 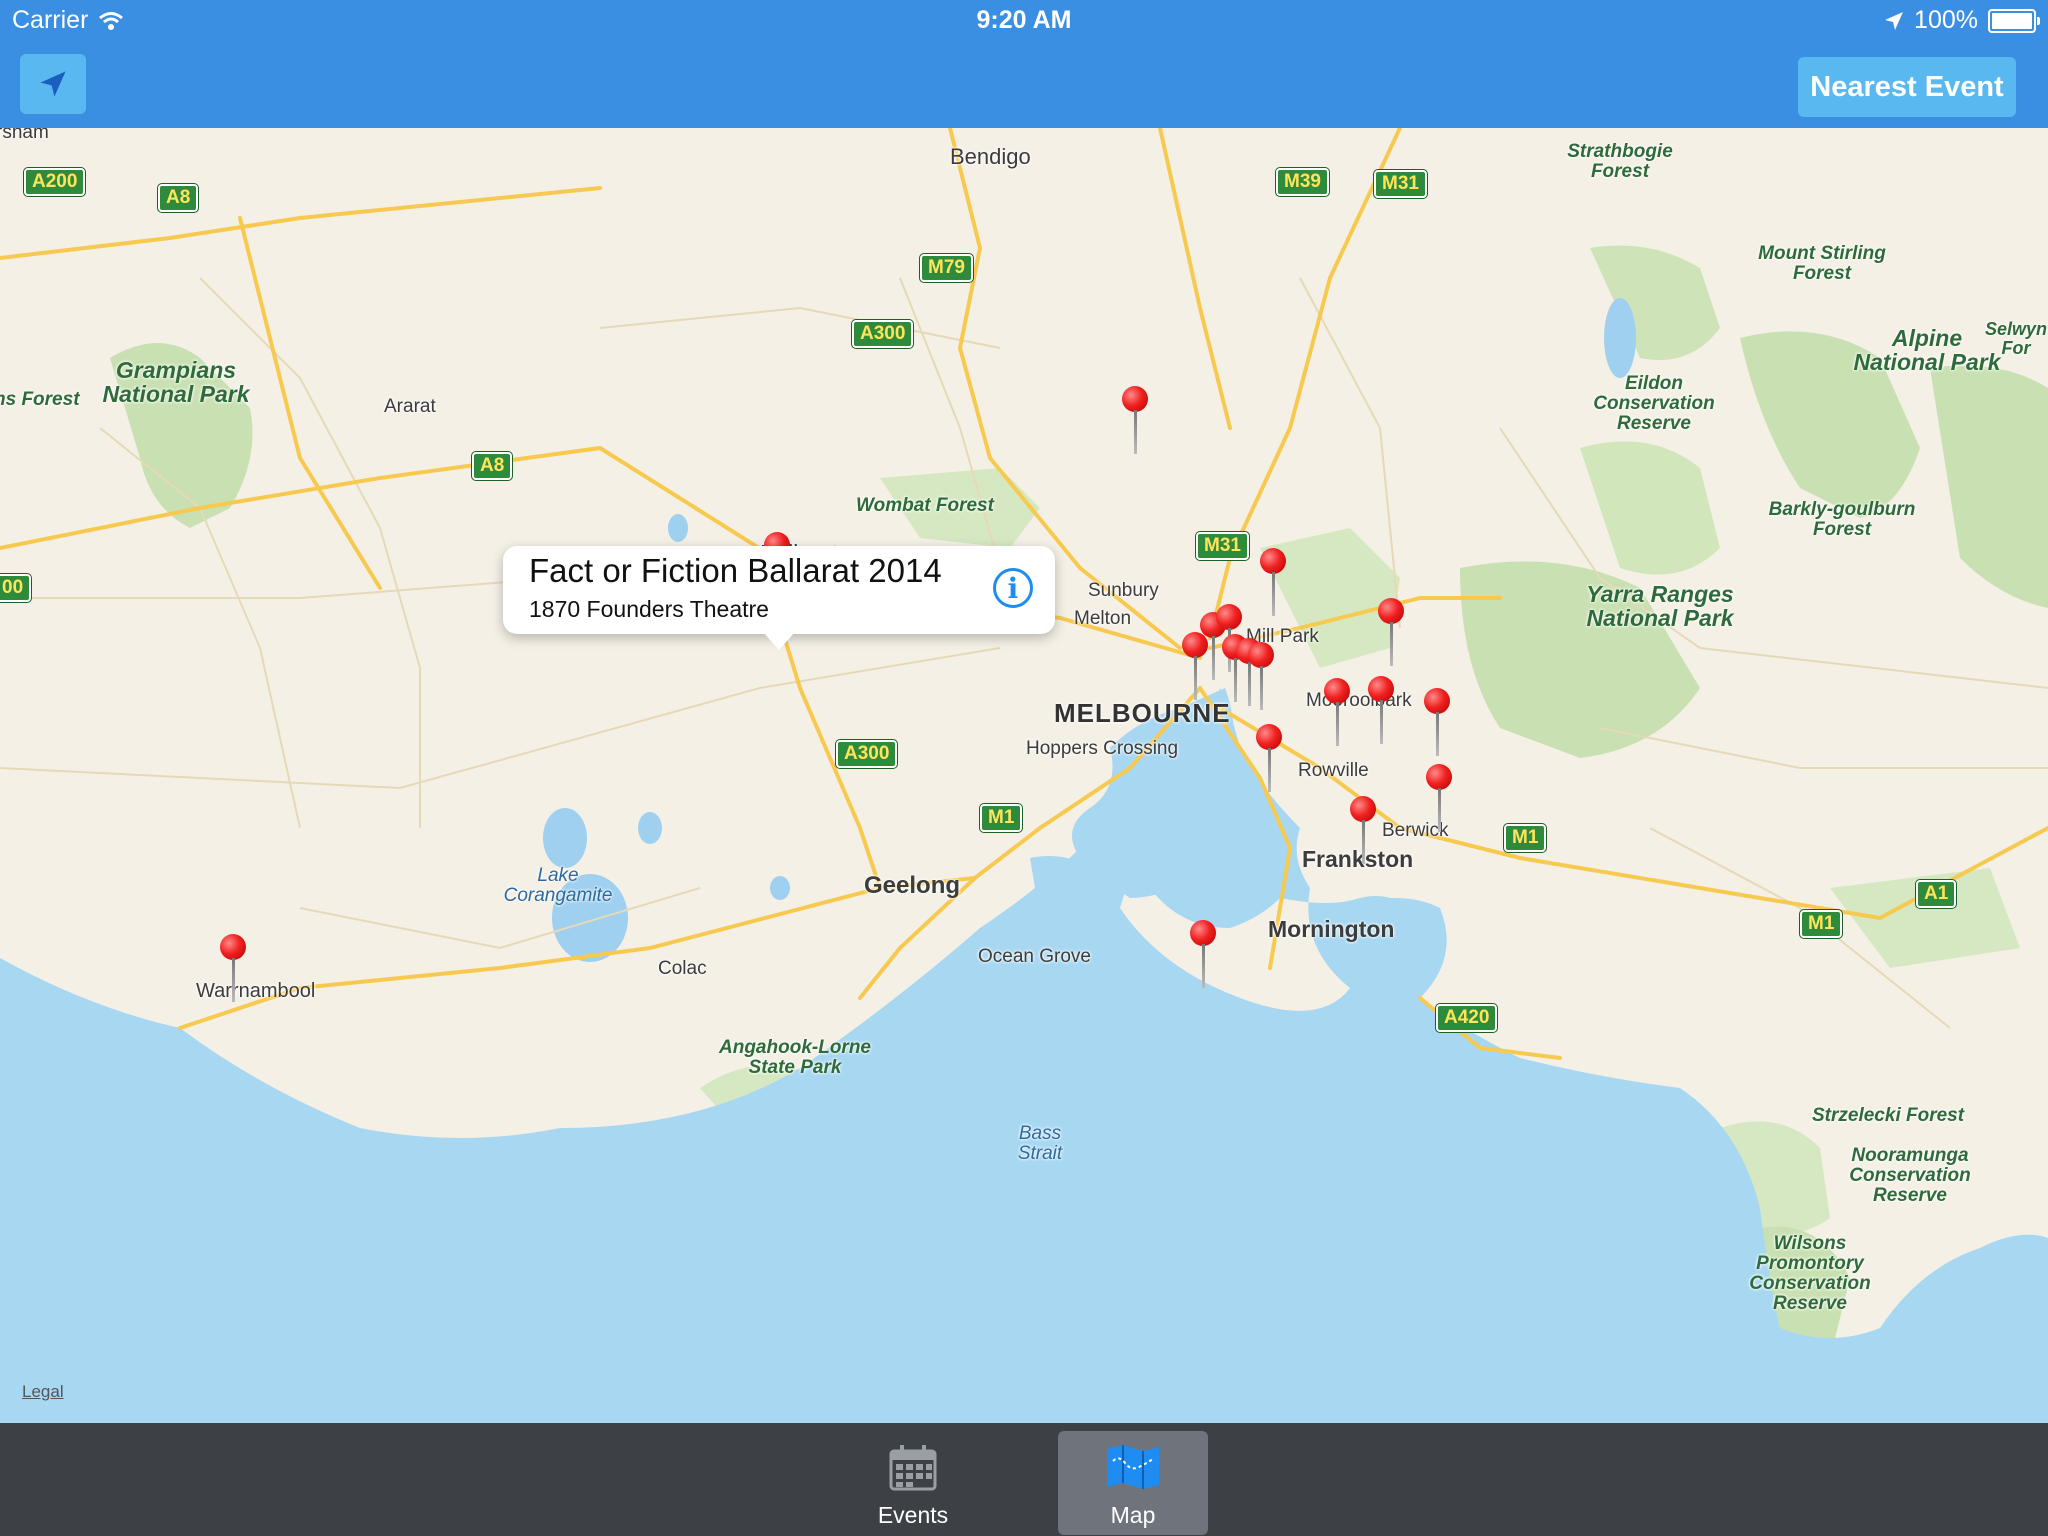 What do you see at coordinates (882, 334) in the screenshot?
I see `road-shield-a300: A300` at bounding box center [882, 334].